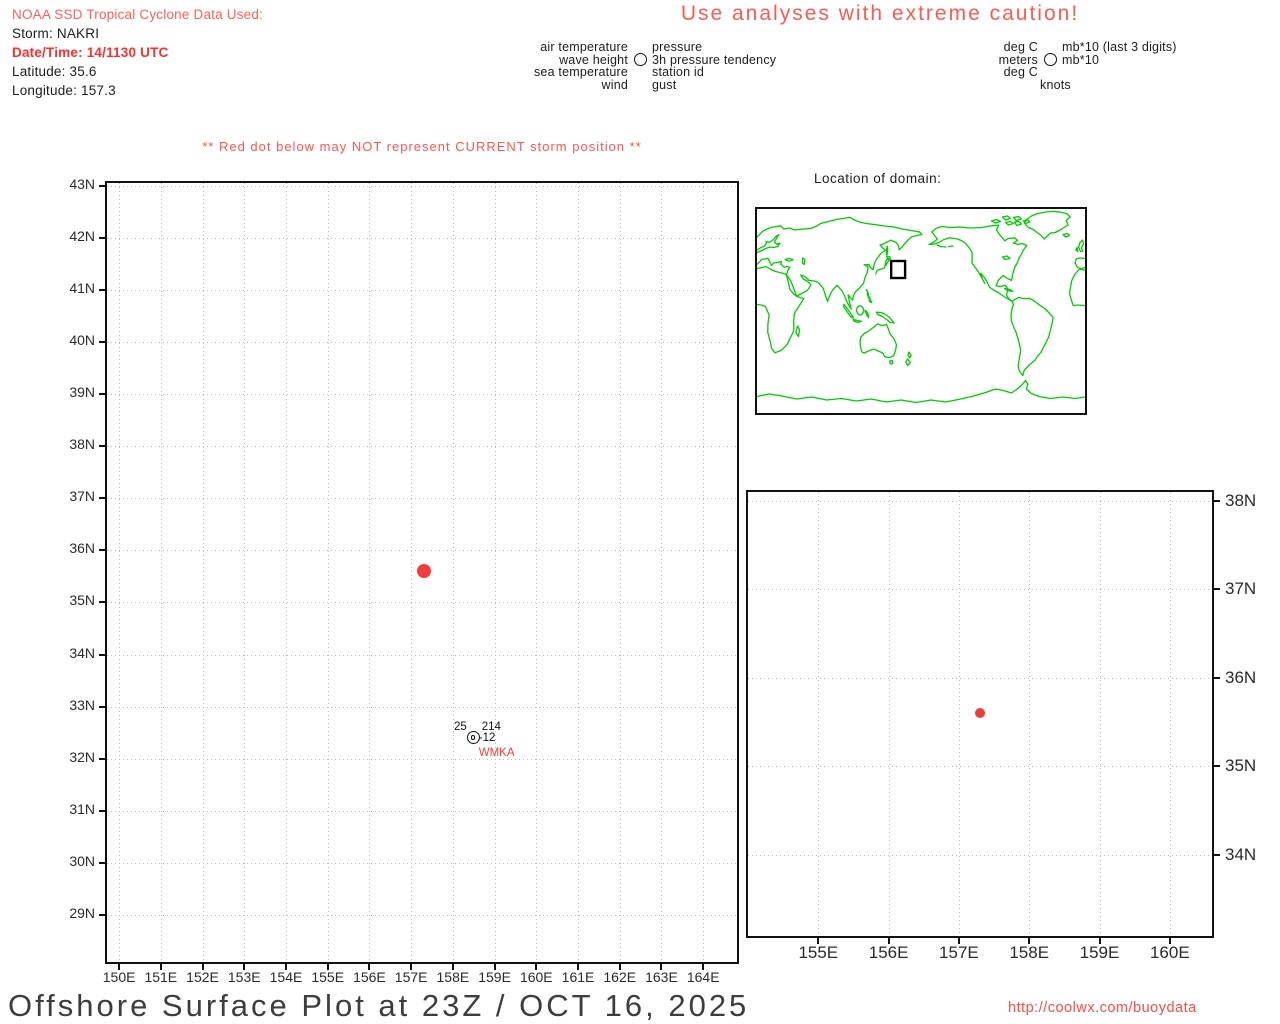  What do you see at coordinates (422, 342) in the screenshot?
I see `gridline-40N` at bounding box center [422, 342].